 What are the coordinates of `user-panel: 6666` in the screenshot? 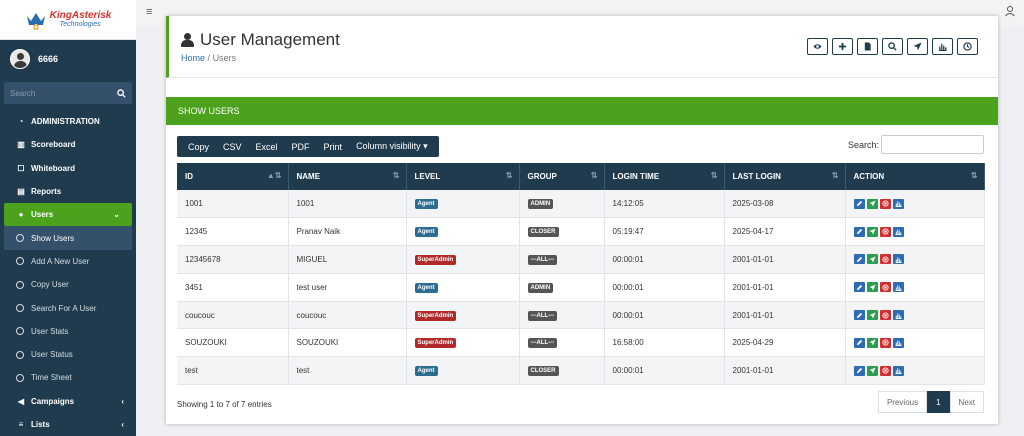 It's located at (68, 59).